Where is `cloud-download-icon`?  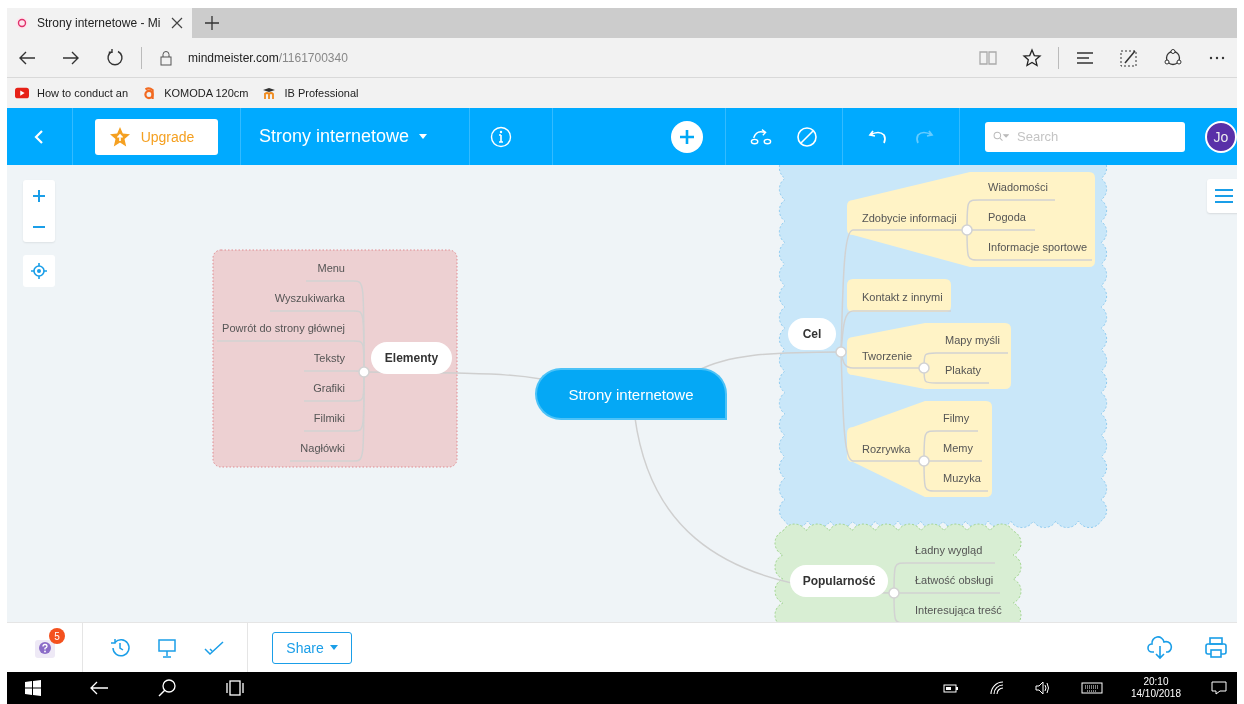
cloud-download-icon is located at coordinates (1160, 647).